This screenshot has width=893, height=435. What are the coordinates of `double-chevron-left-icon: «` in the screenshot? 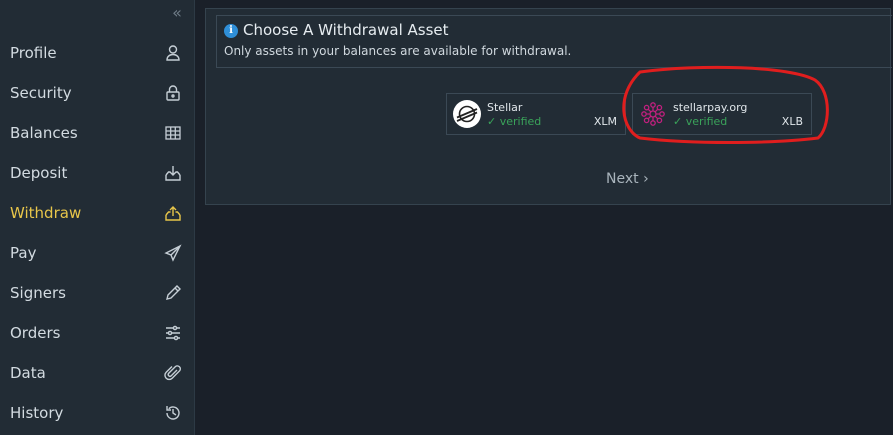 It's located at (177, 13).